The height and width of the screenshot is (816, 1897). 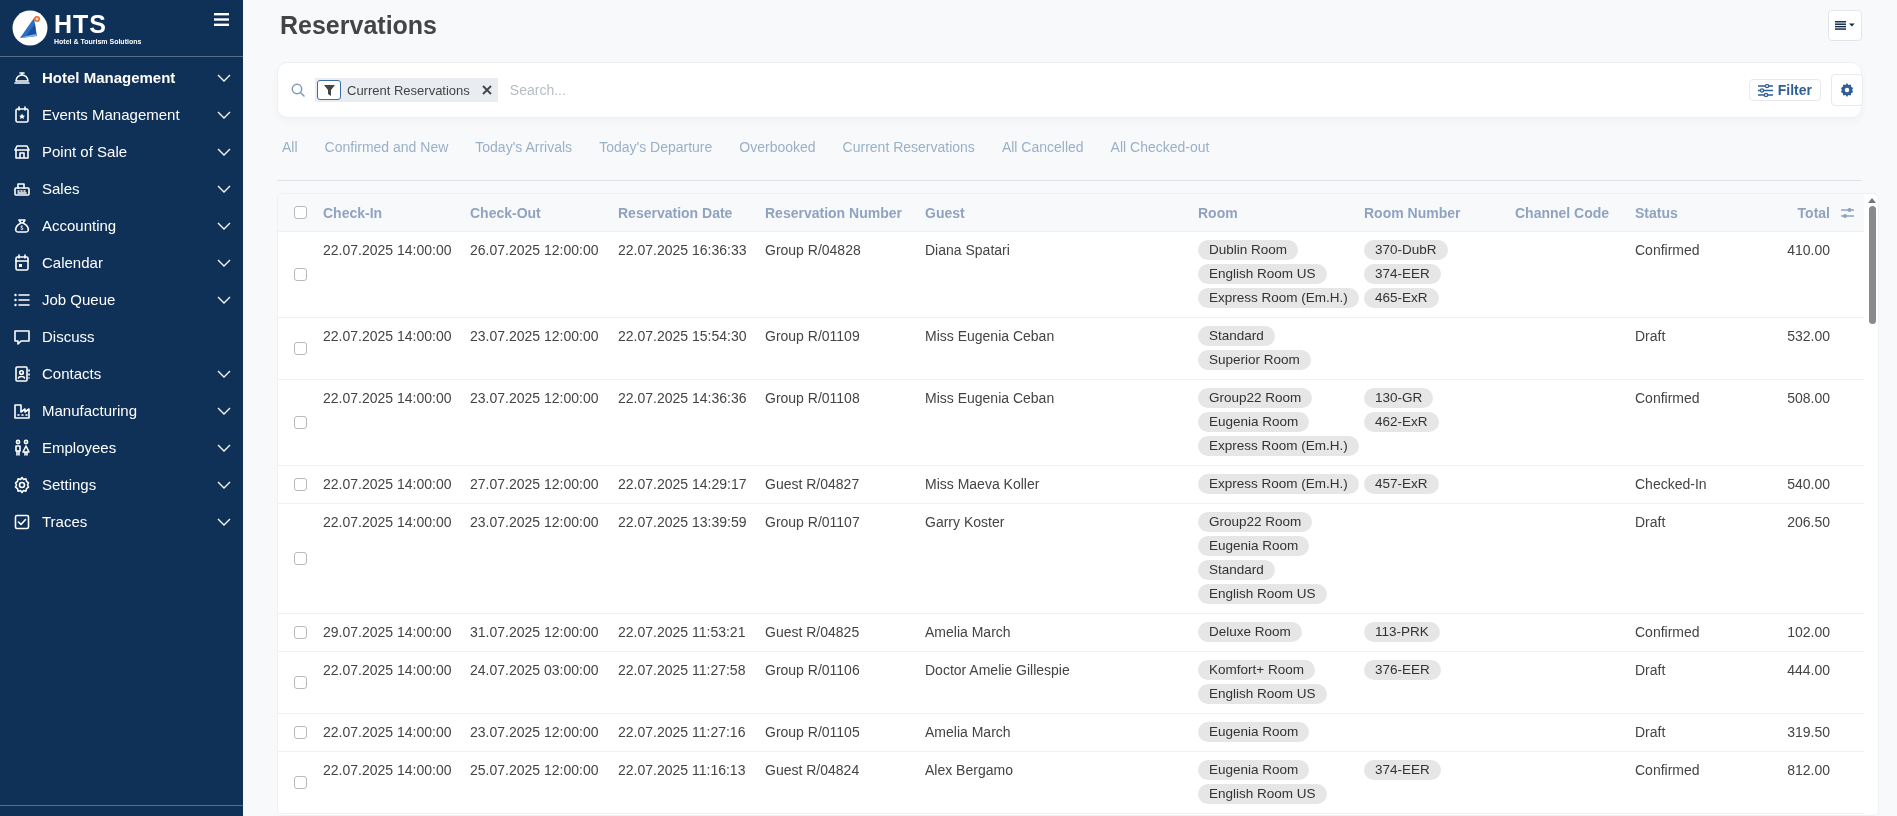 What do you see at coordinates (535, 250) in the screenshot?
I see `table-cell-text: 26.07.2025 12:00:00` at bounding box center [535, 250].